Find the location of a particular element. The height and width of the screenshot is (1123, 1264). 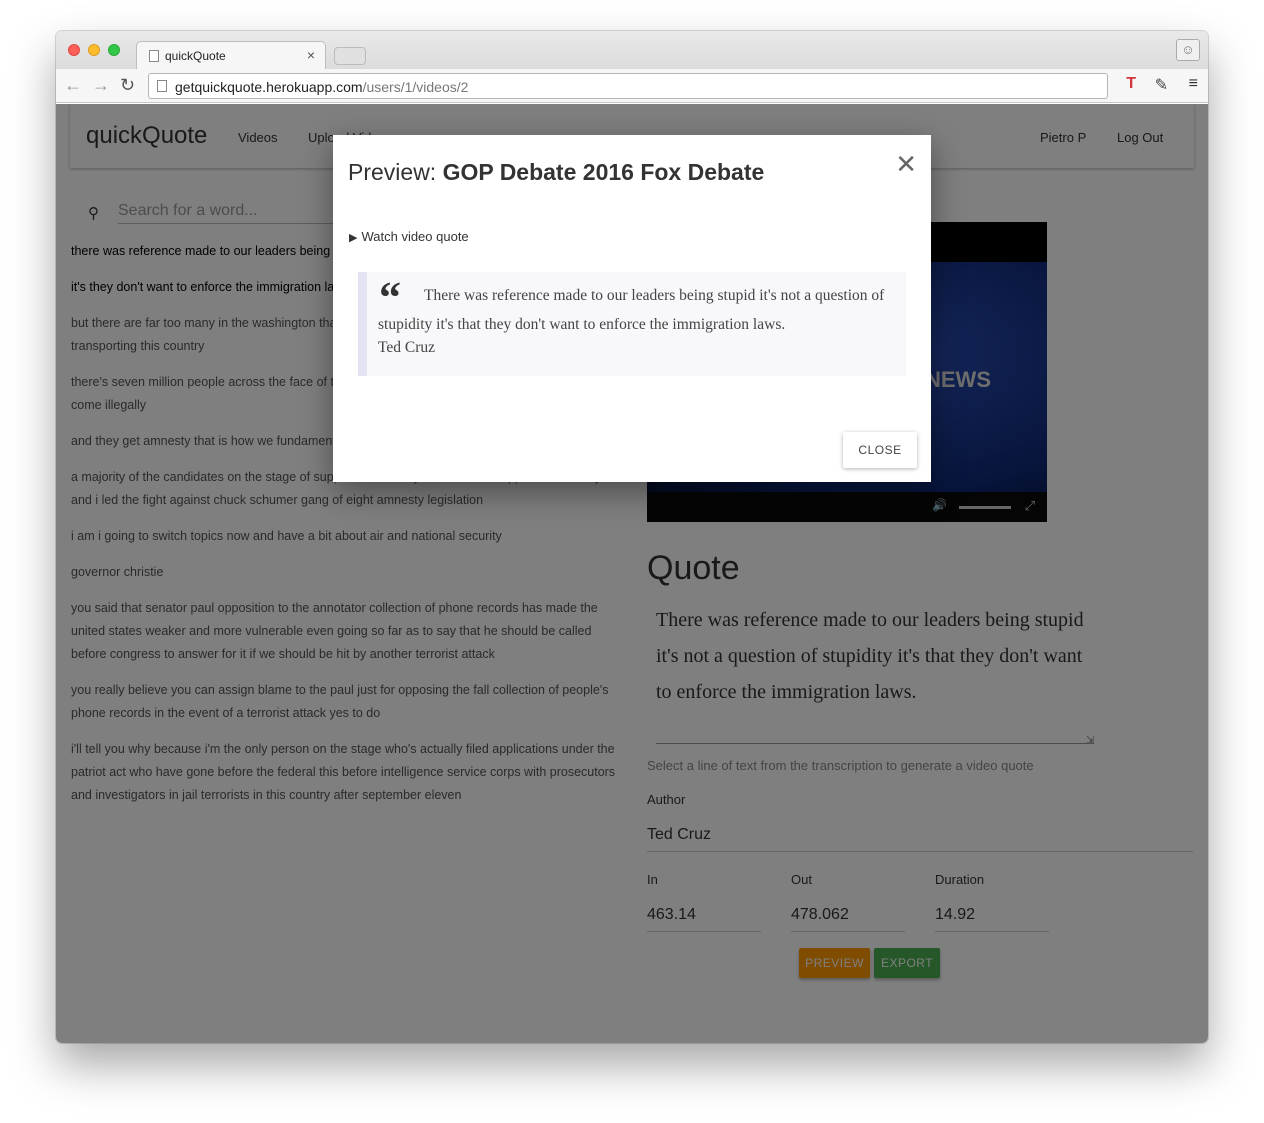

browser-tab: quickQuote × is located at coordinates (231, 55).